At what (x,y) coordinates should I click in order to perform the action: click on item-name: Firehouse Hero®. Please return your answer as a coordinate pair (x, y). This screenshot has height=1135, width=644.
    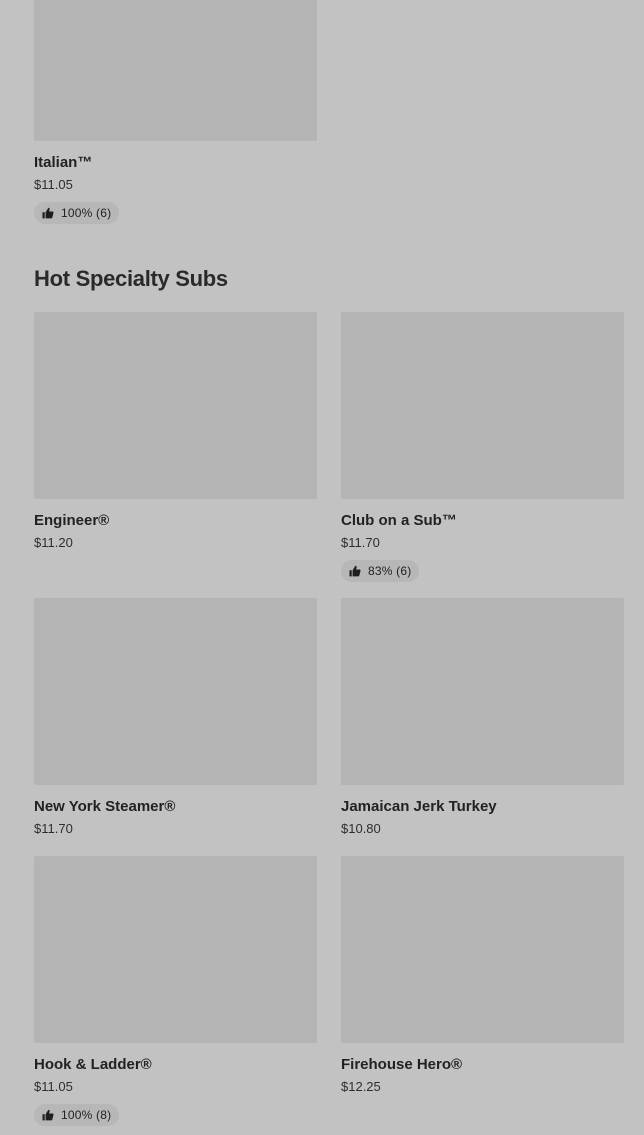
    Looking at the image, I should click on (402, 1064).